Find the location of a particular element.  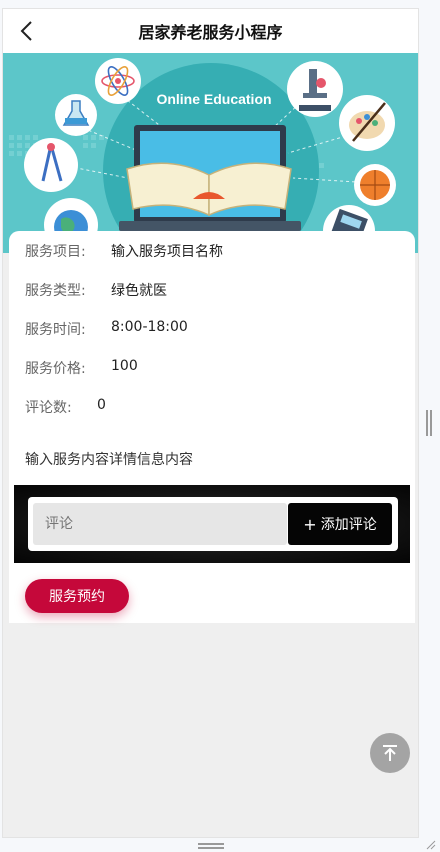

banner-caption: Online Education is located at coordinates (213, 99).